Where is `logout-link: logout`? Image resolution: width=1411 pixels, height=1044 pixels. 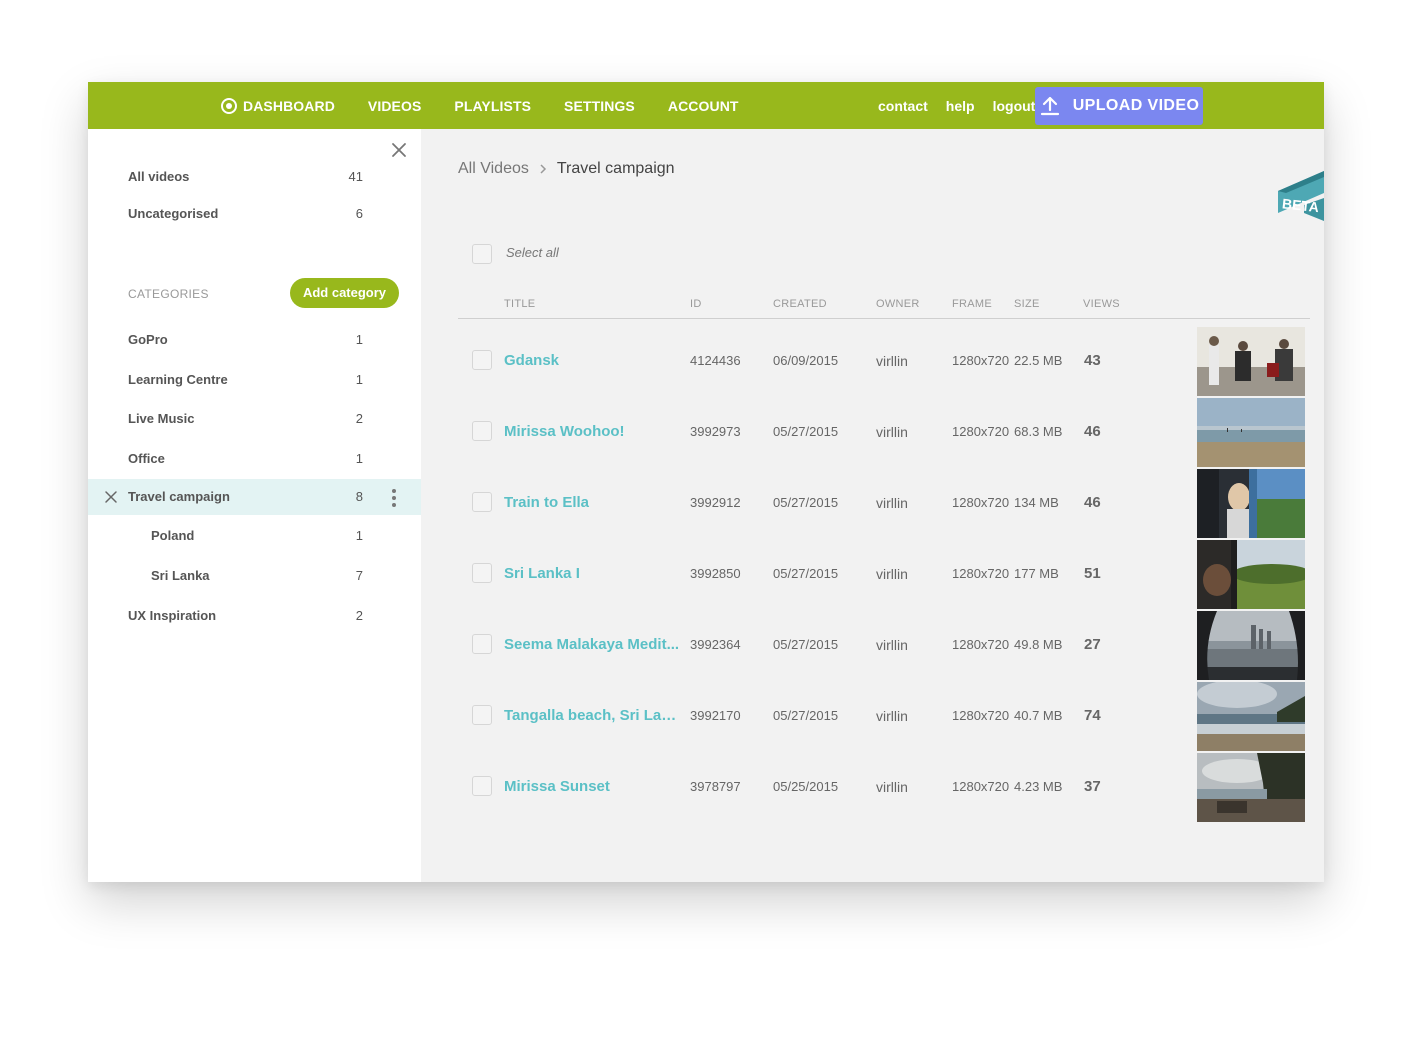 logout-link: logout is located at coordinates (1014, 106).